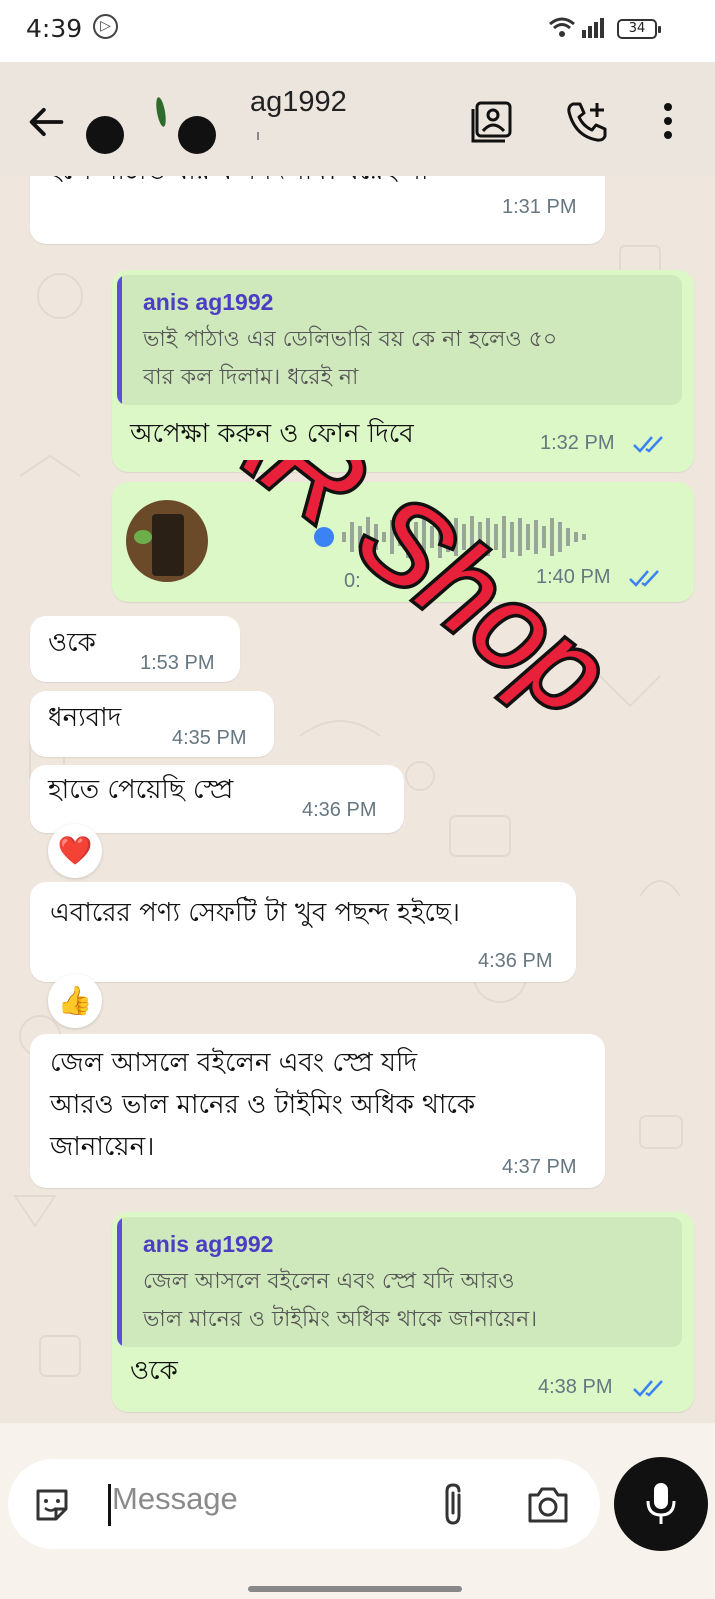 Image resolution: width=715 pixels, height=1599 pixels. I want to click on message-incoming: ওকে 1:53 PM, so click(135, 649).